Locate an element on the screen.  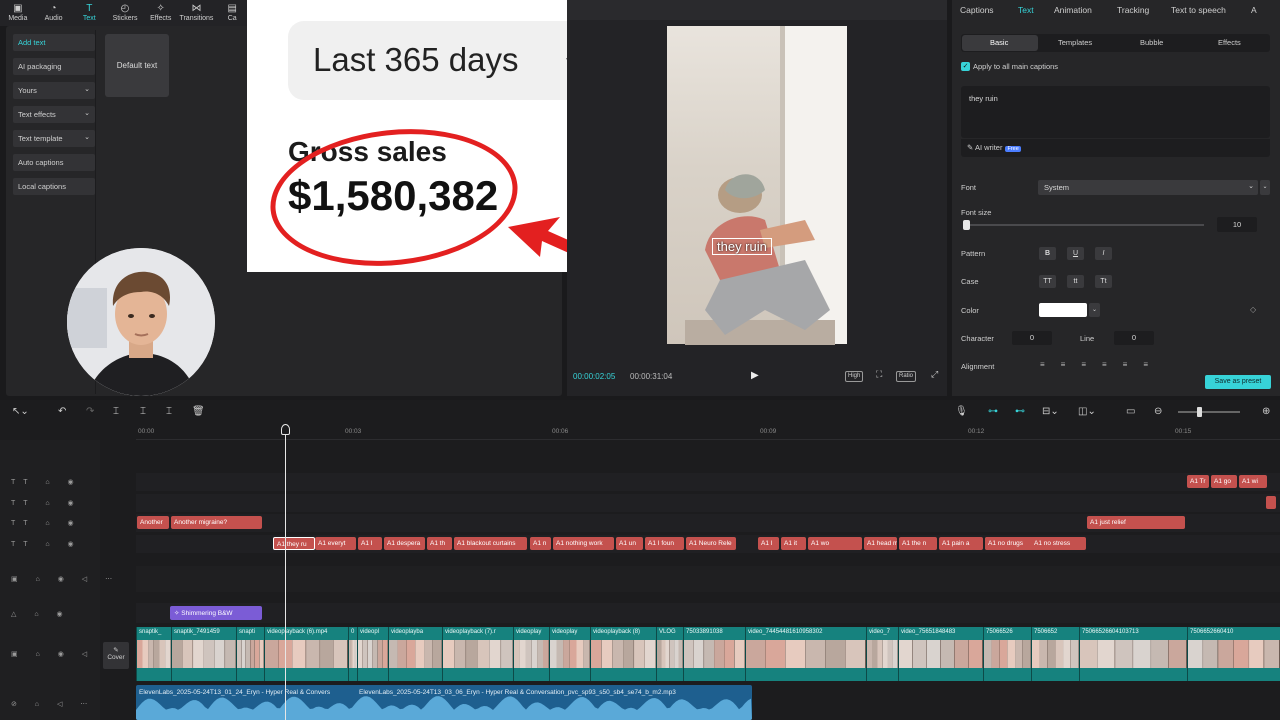
zoom-slider is located at coordinates (1209, 412).